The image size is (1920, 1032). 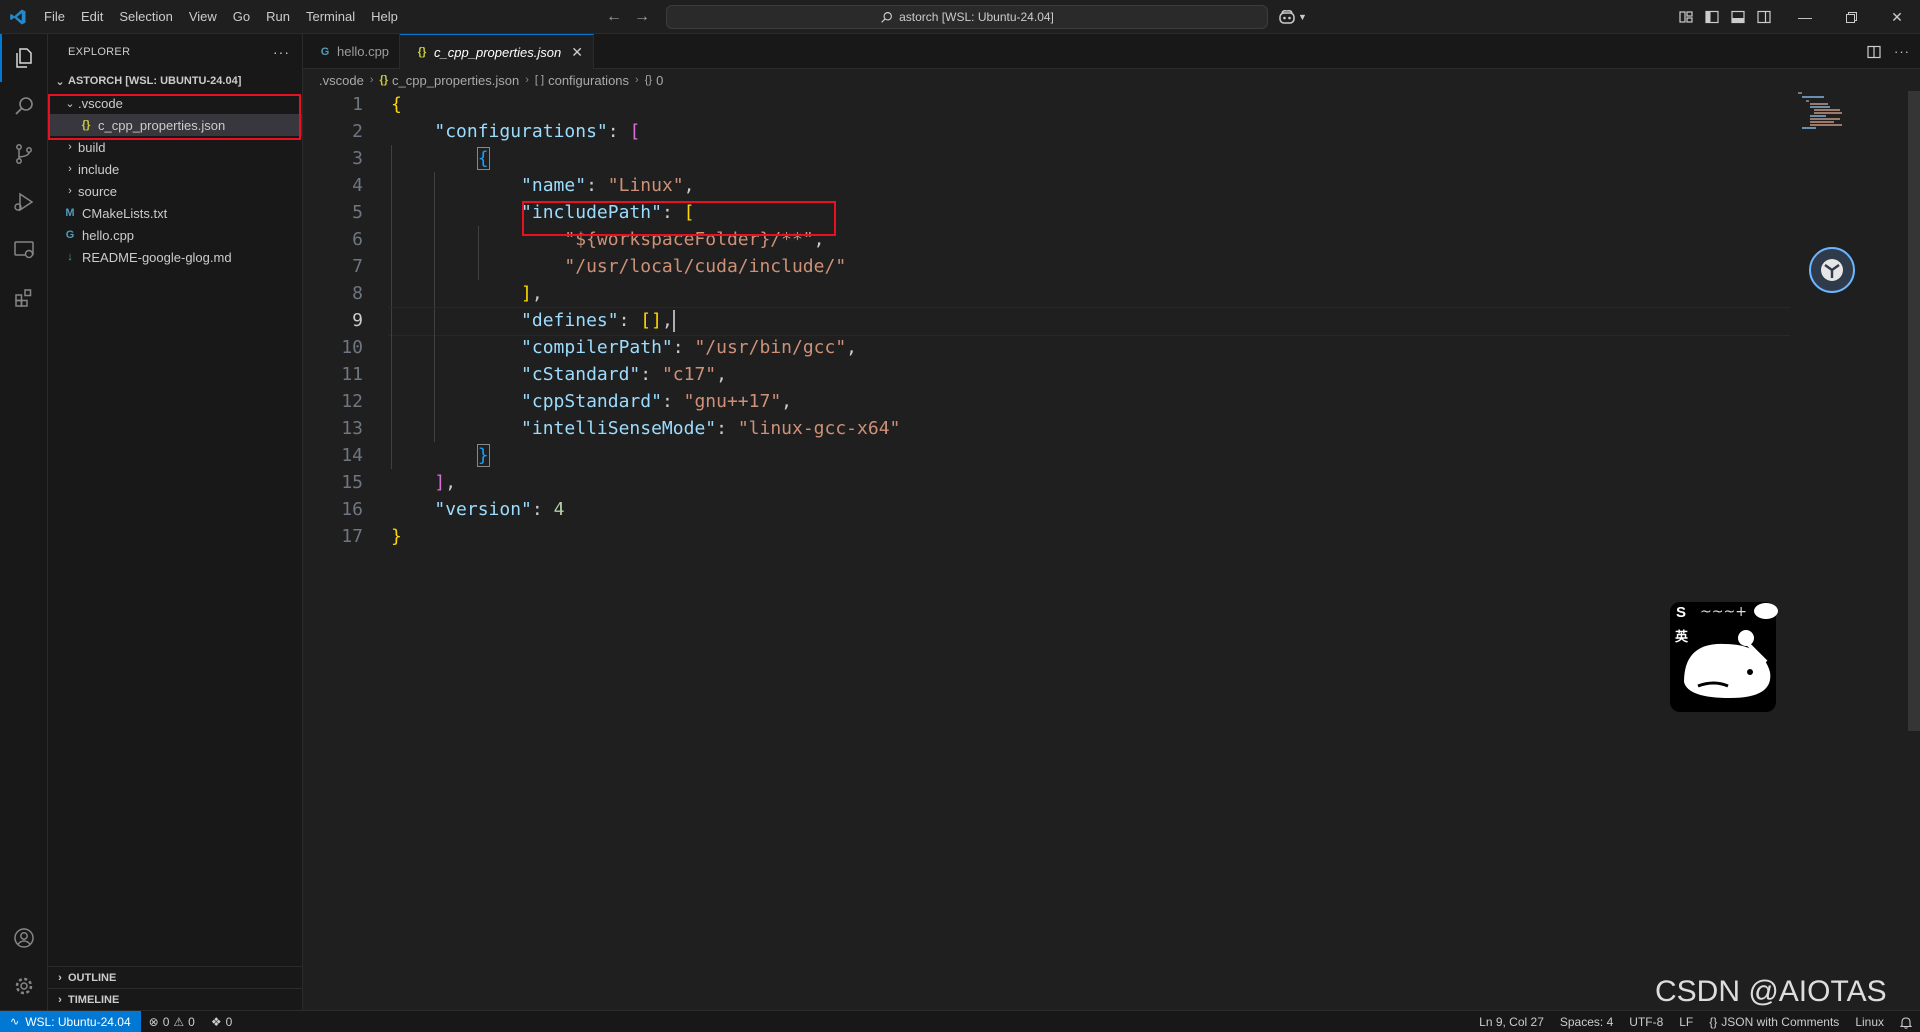 I want to click on go-back-icon: ←, so click(x=614, y=17).